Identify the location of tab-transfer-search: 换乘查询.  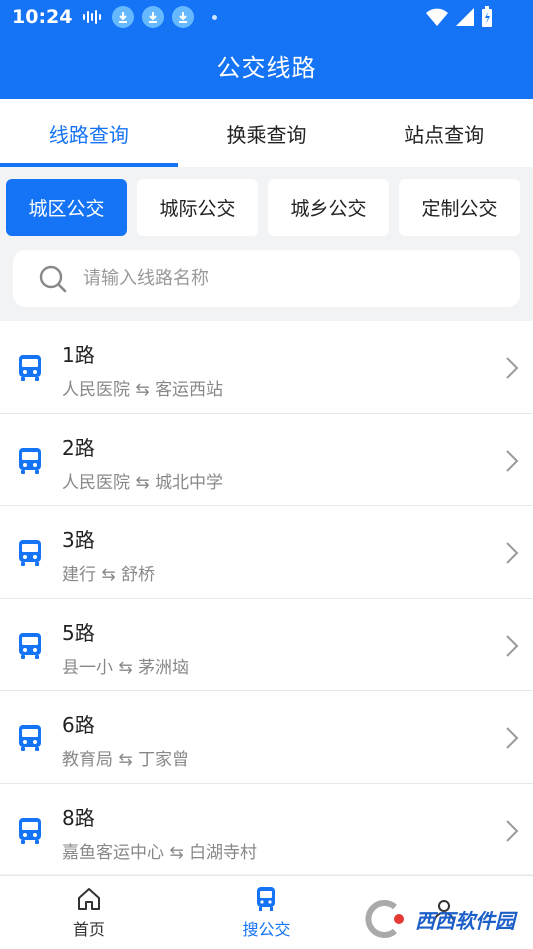
(267, 133).